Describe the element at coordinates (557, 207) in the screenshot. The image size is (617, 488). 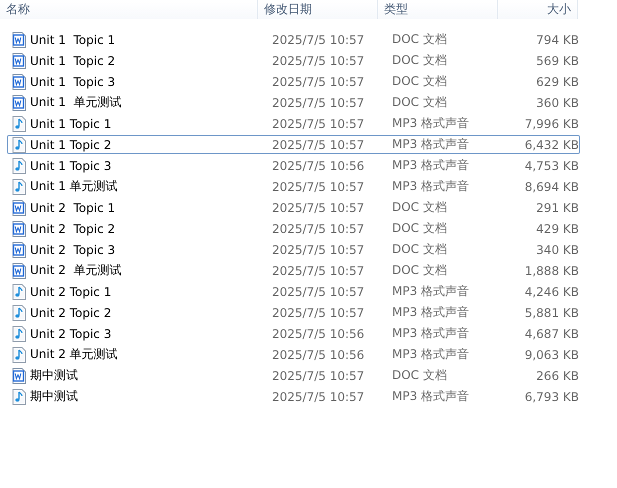
I see `file-size: 291 KB` at that location.